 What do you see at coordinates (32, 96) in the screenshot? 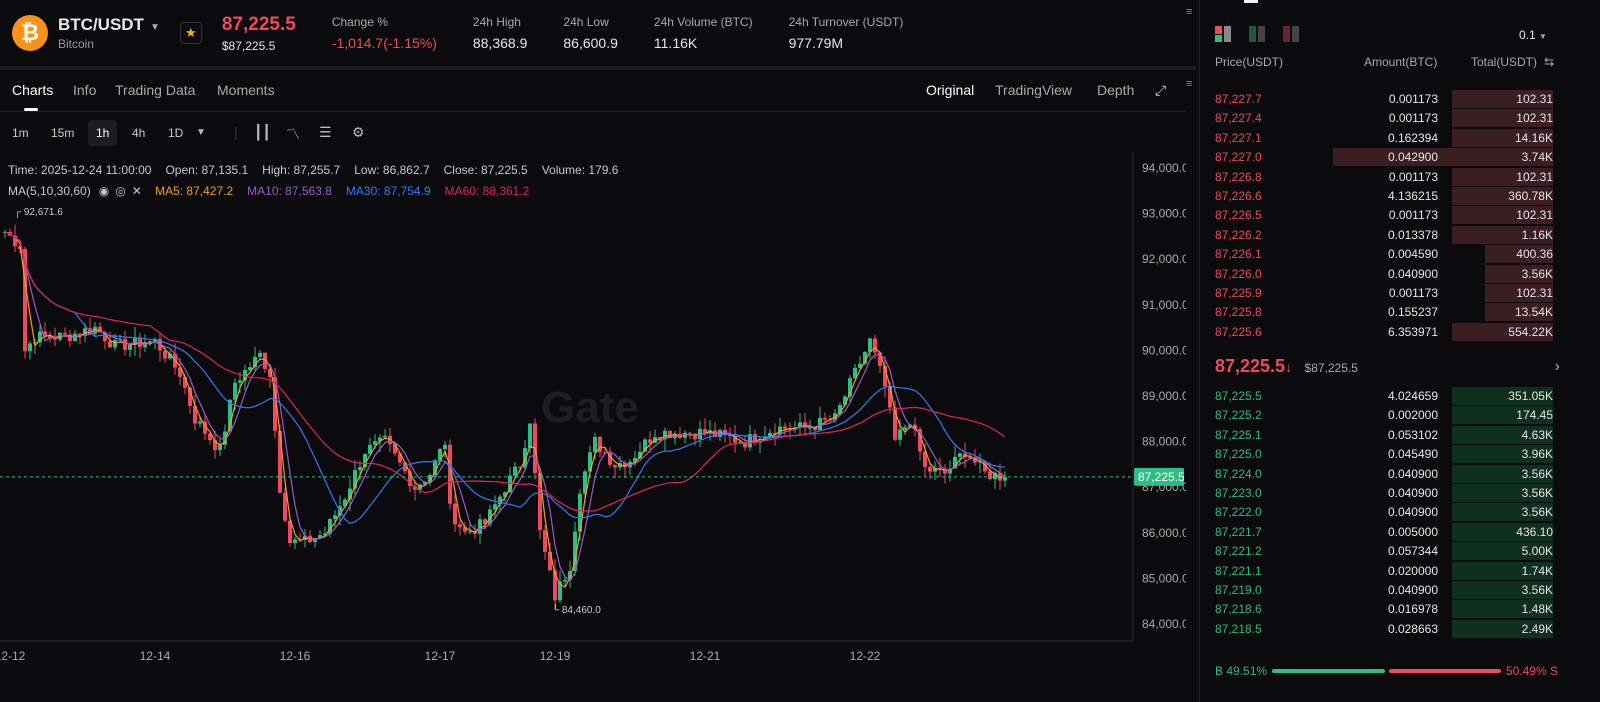
I see `tab-charts: Charts` at bounding box center [32, 96].